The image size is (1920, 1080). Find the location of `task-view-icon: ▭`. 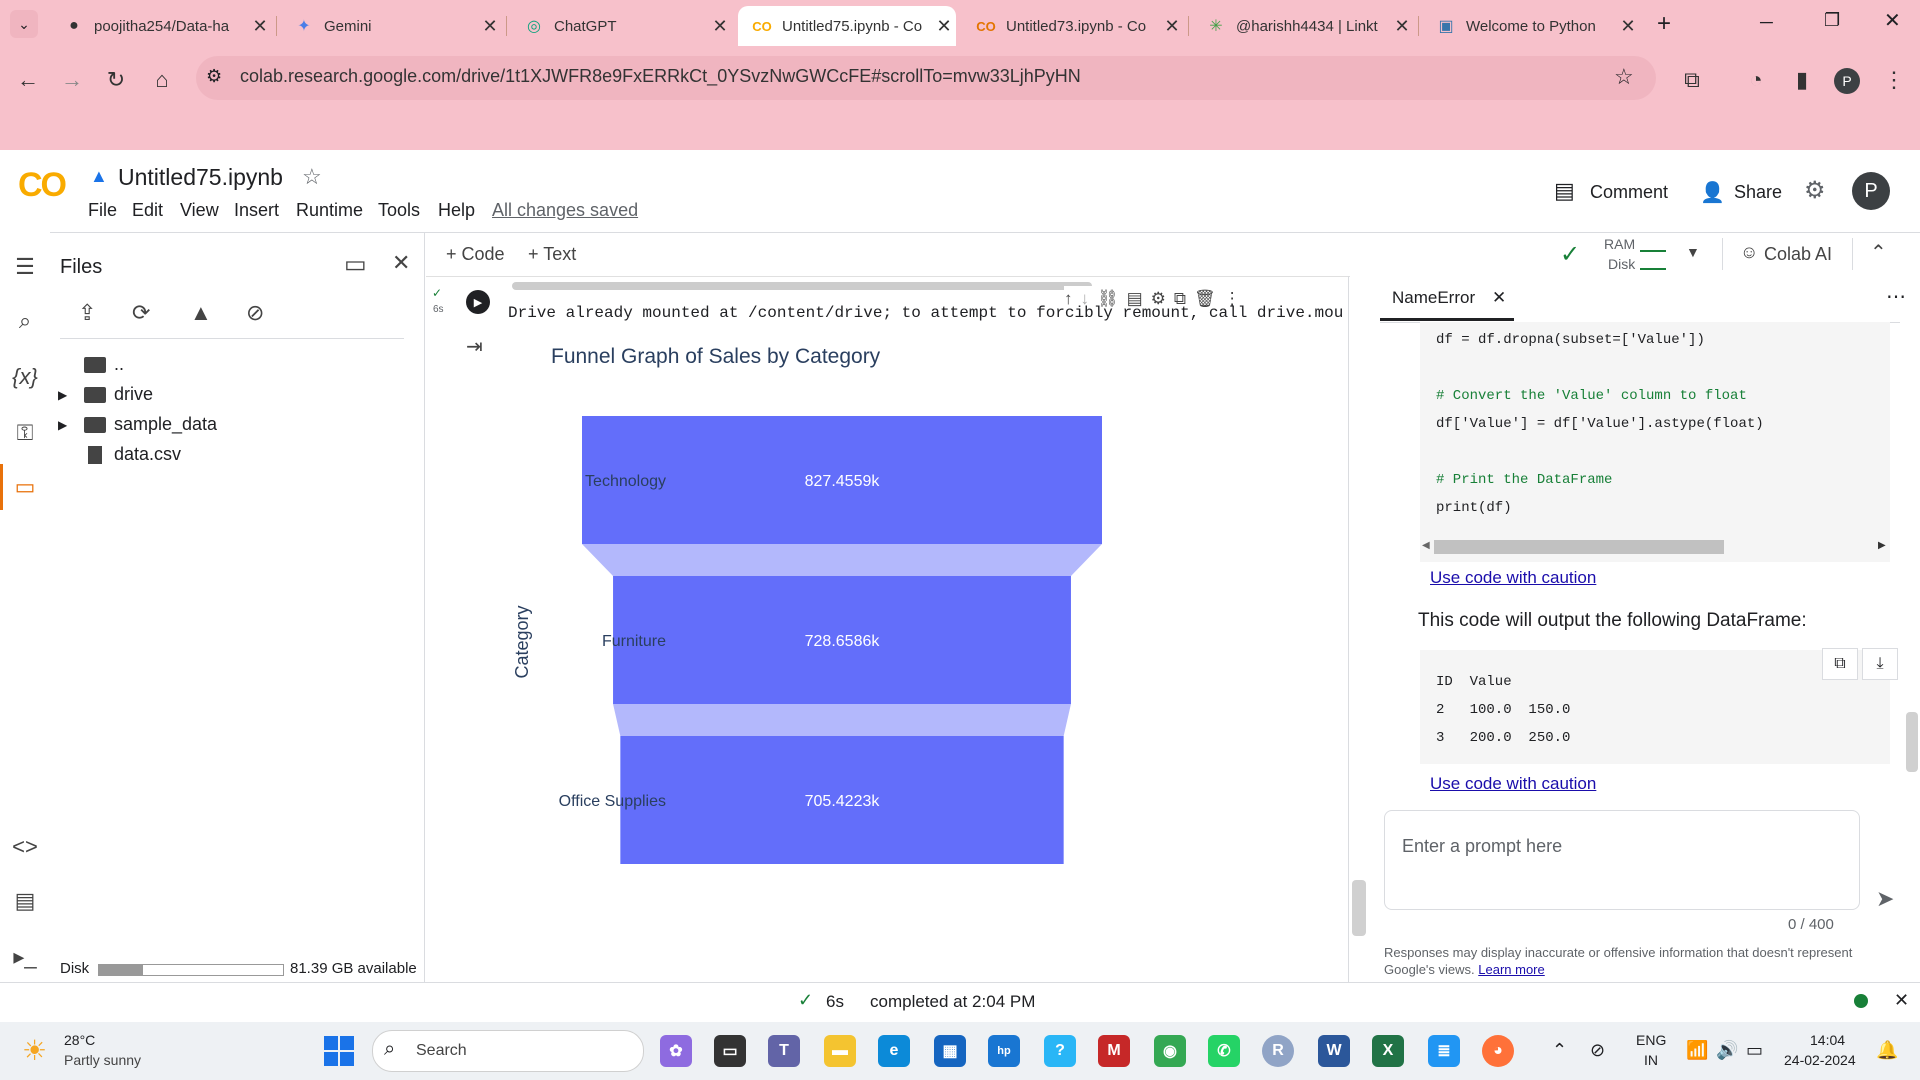

task-view-icon: ▭ is located at coordinates (730, 1051).